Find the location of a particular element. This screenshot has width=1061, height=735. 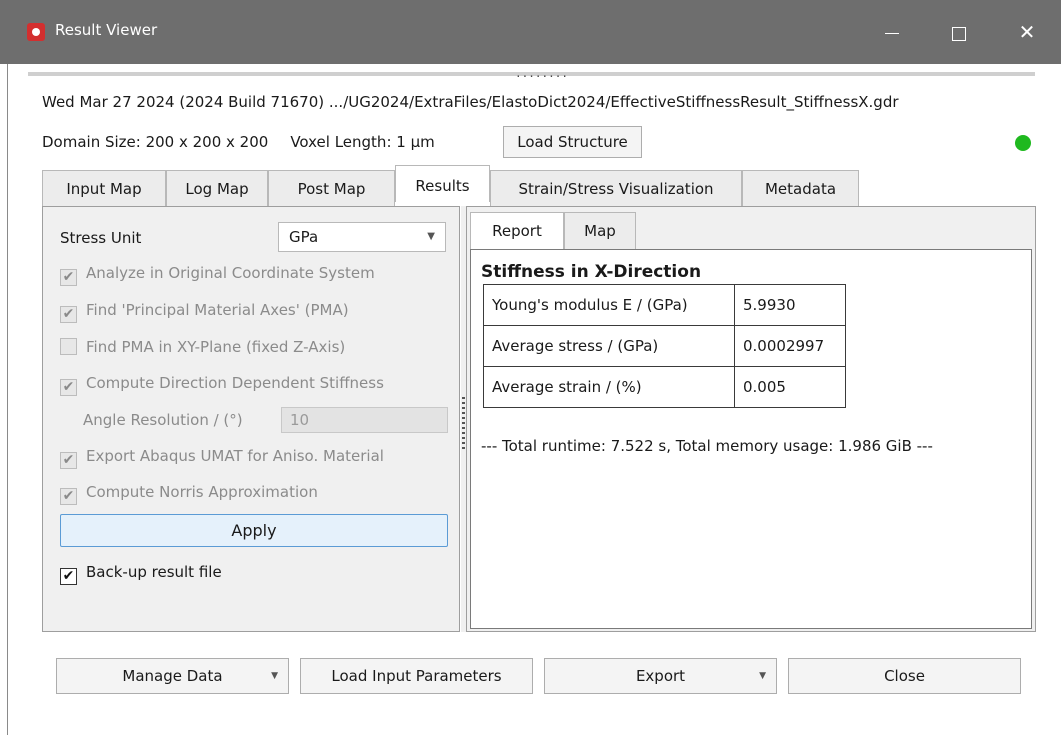

status-indicator is located at coordinates (1023, 143).